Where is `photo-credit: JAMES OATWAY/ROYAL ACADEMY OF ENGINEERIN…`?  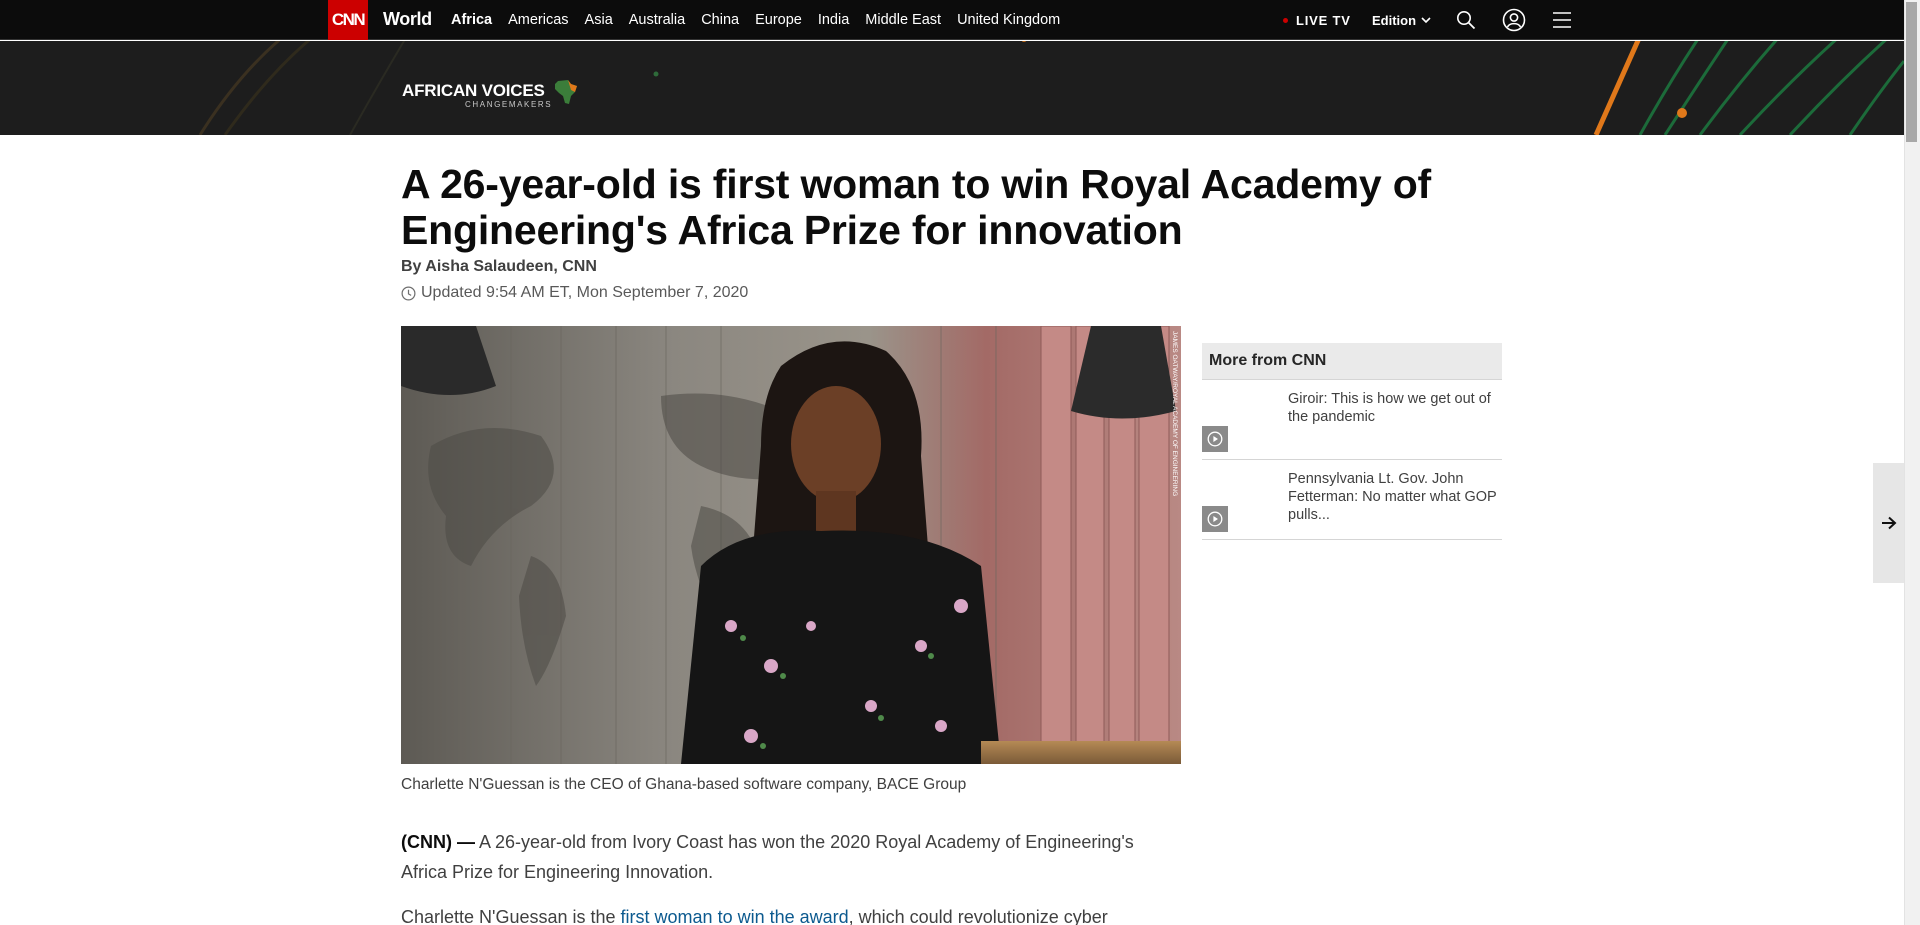 photo-credit: JAMES OATWAY/ROYAL ACADEMY OF ENGINEERIN… is located at coordinates (1174, 413).